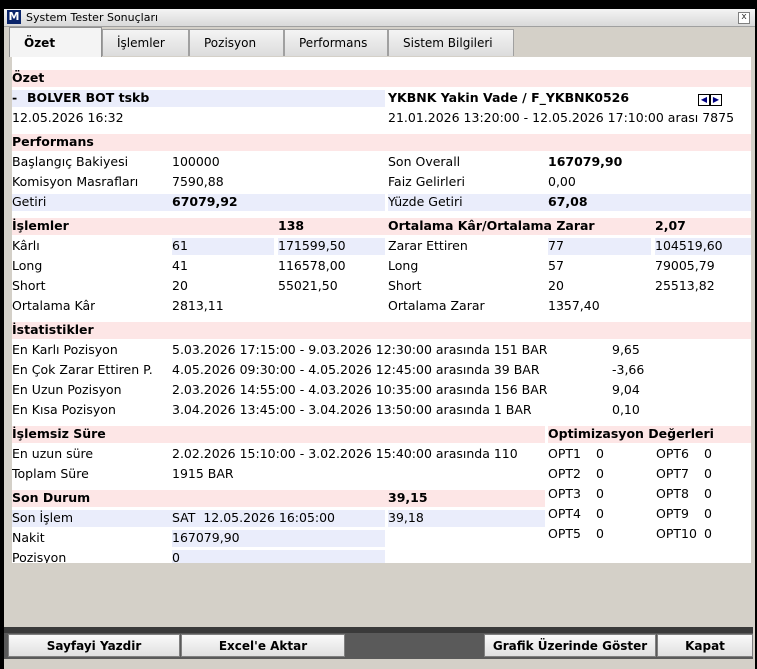  What do you see at coordinates (39, 556) in the screenshot?
I see `status-label: Pozisyon` at bounding box center [39, 556].